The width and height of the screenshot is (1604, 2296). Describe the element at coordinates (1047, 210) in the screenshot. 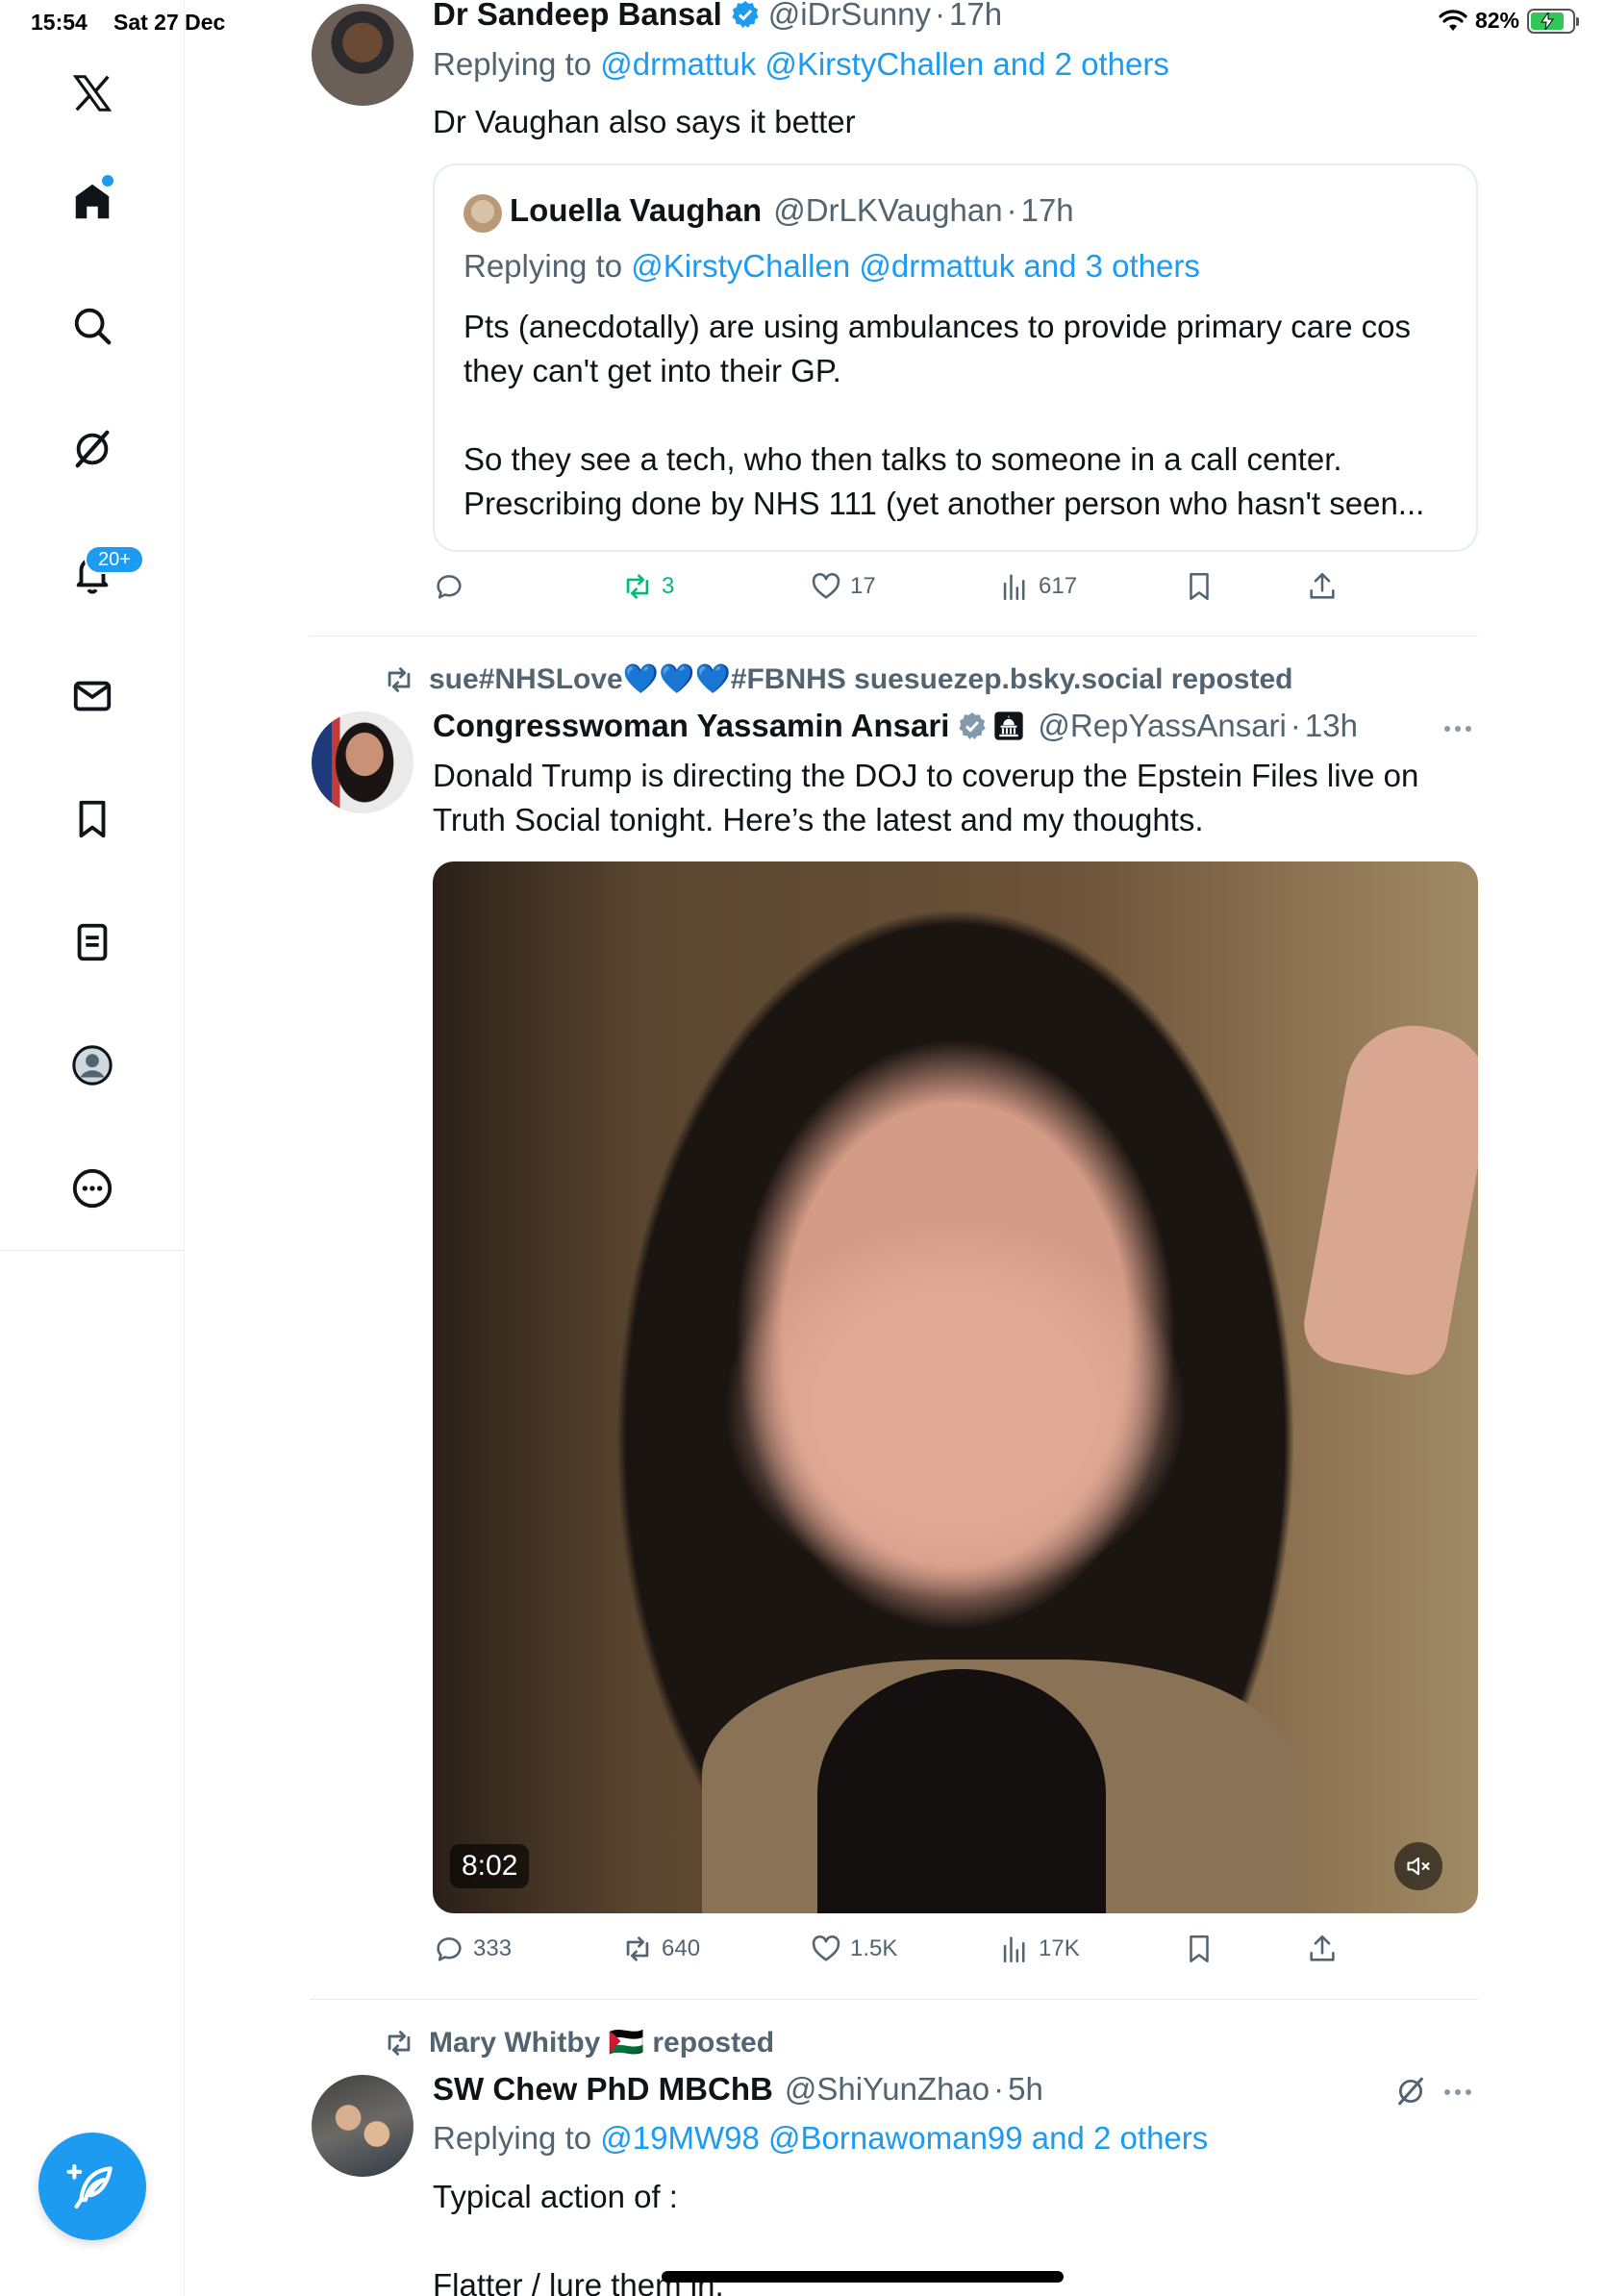

I see `quoted-tweet-time: 17h` at that location.